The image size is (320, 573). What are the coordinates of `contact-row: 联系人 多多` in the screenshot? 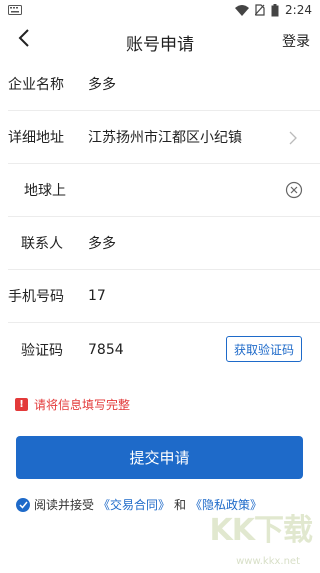 It's located at (164, 243).